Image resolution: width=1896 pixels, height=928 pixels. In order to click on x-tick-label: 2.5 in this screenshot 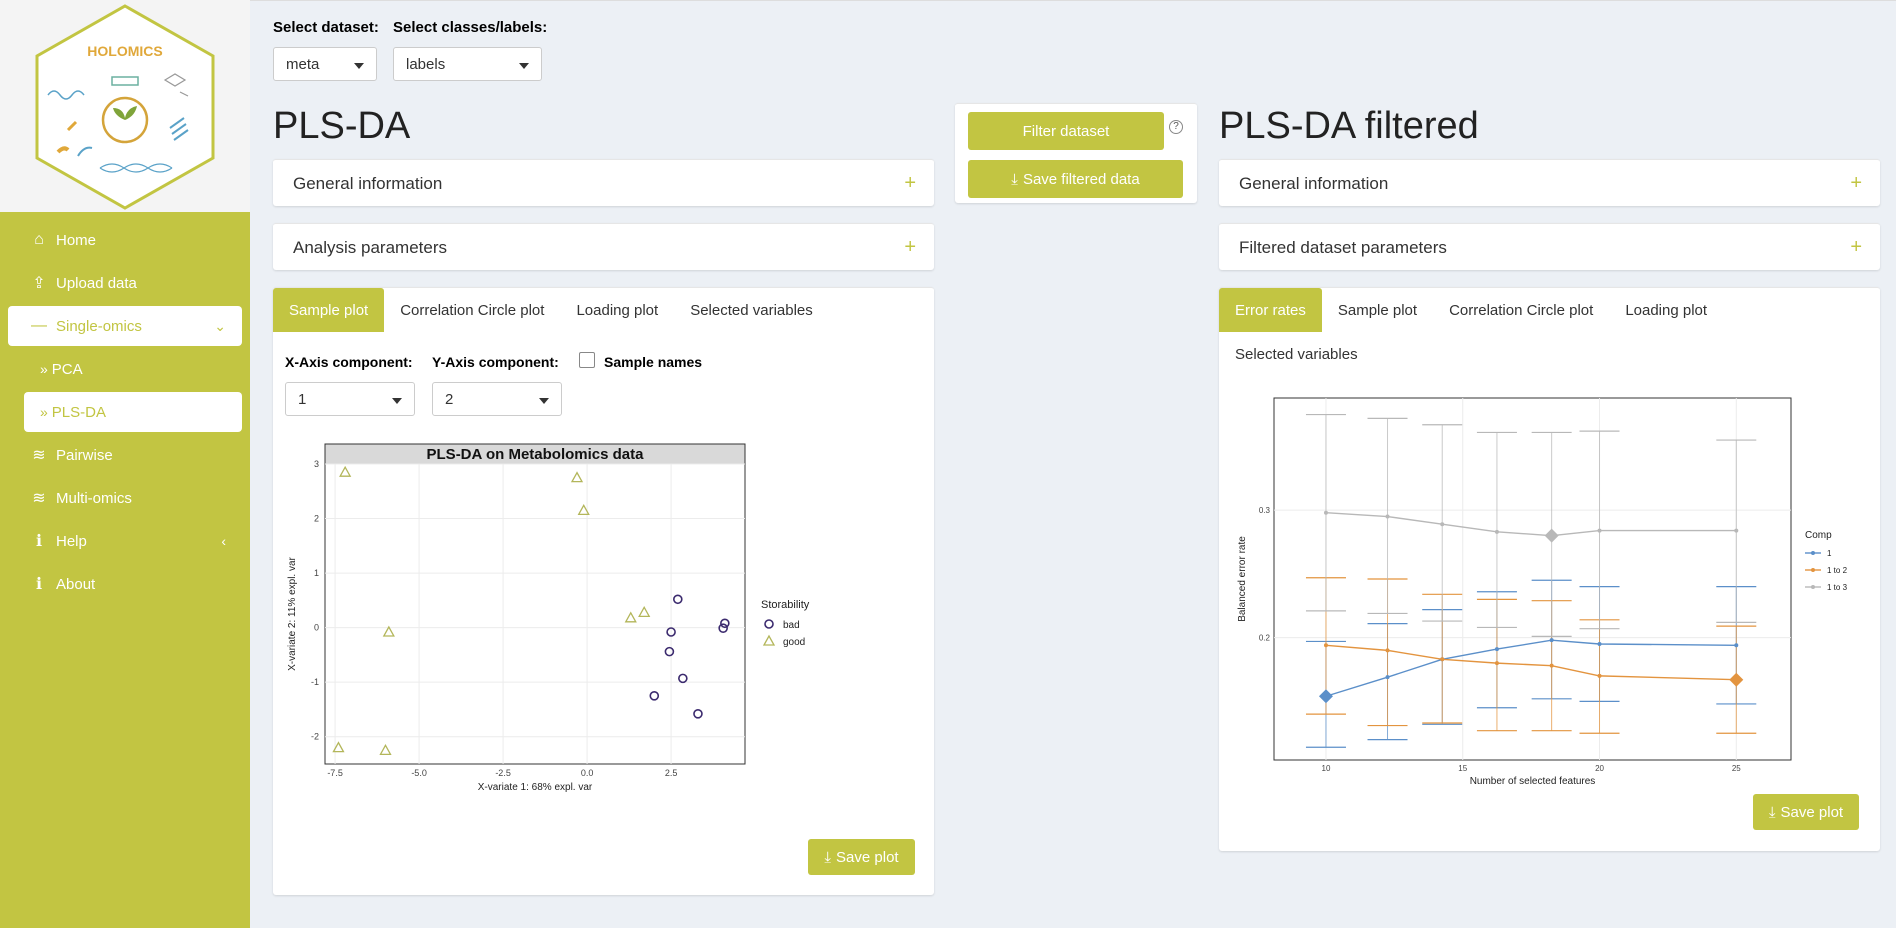, I will do `click(671, 773)`.